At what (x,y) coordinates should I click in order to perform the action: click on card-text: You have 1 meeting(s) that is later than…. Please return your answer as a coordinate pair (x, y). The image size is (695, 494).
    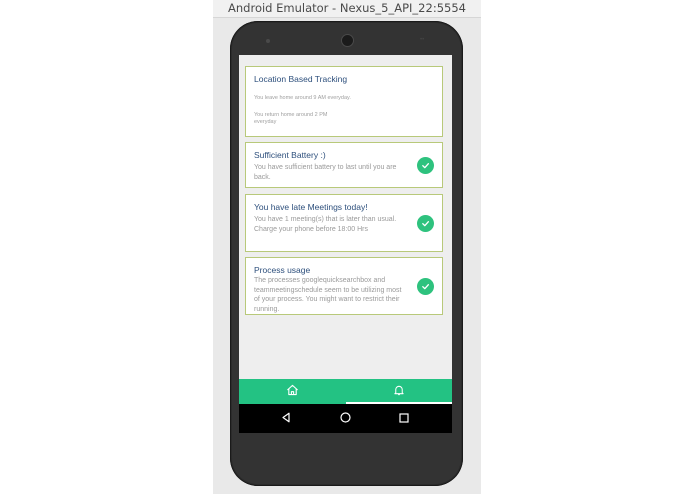
    Looking at the image, I should click on (325, 224).